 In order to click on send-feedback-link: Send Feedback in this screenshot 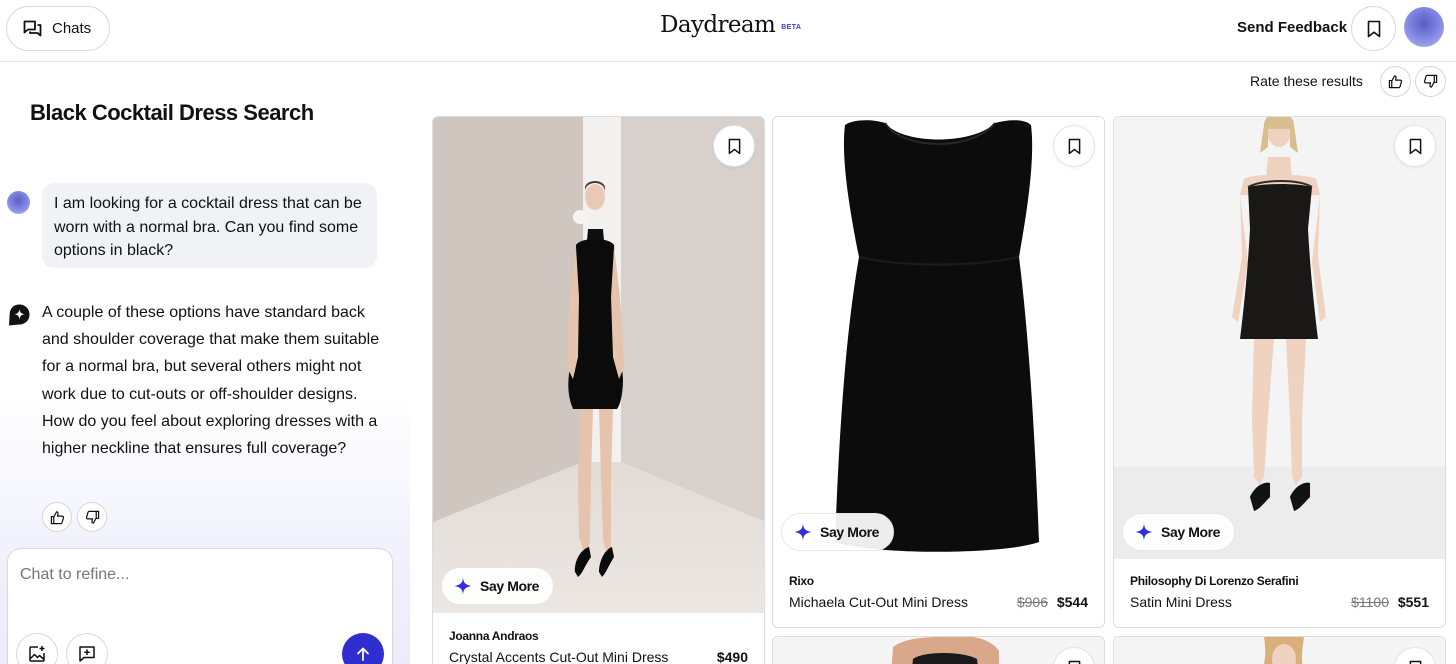, I will do `click(1292, 27)`.